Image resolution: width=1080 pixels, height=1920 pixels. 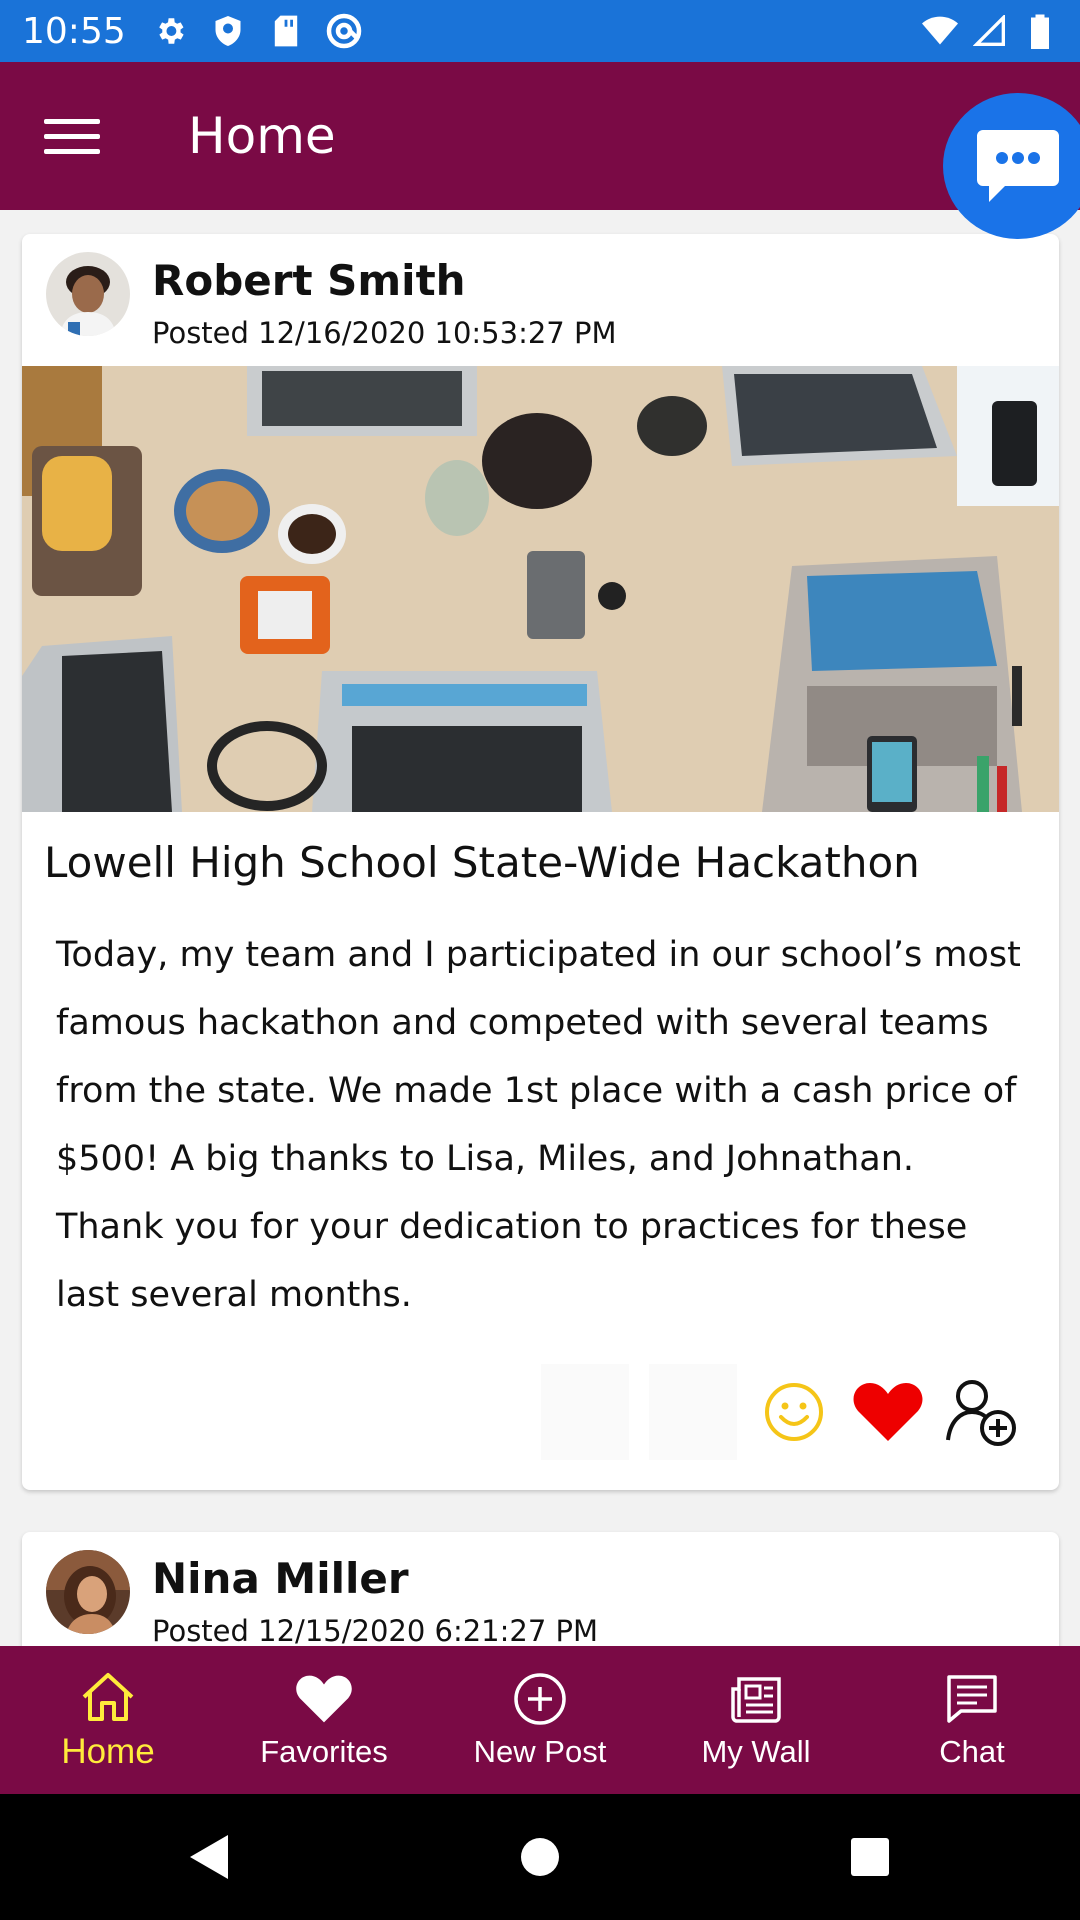 I want to click on status-time: 10:55, so click(x=74, y=31).